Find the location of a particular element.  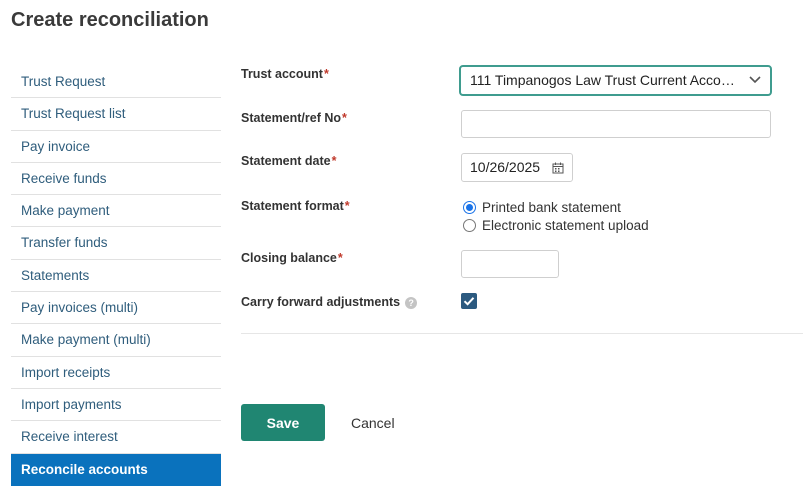

sidebar-item-make-payment: Make payment is located at coordinates (116, 211).